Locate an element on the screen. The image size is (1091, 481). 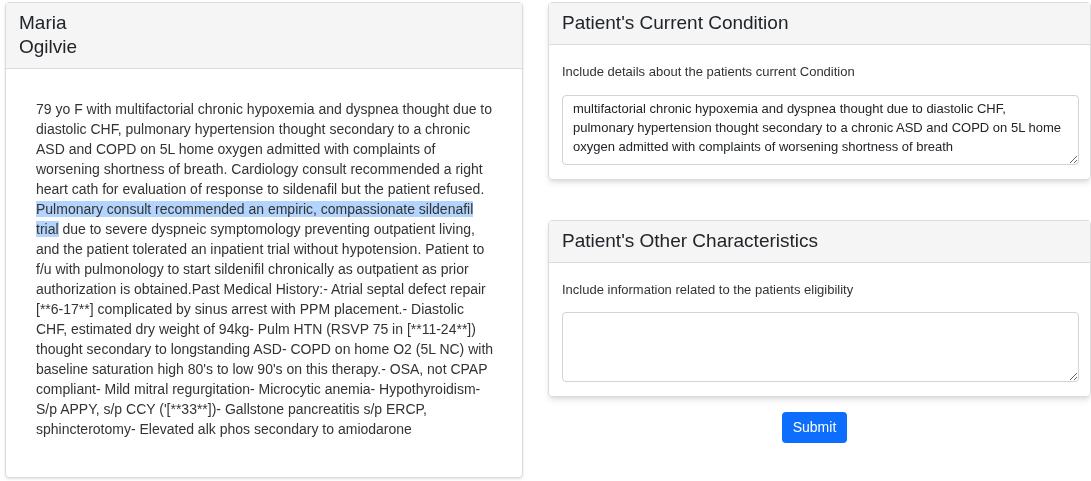
text-area is located at coordinates (820, 347).